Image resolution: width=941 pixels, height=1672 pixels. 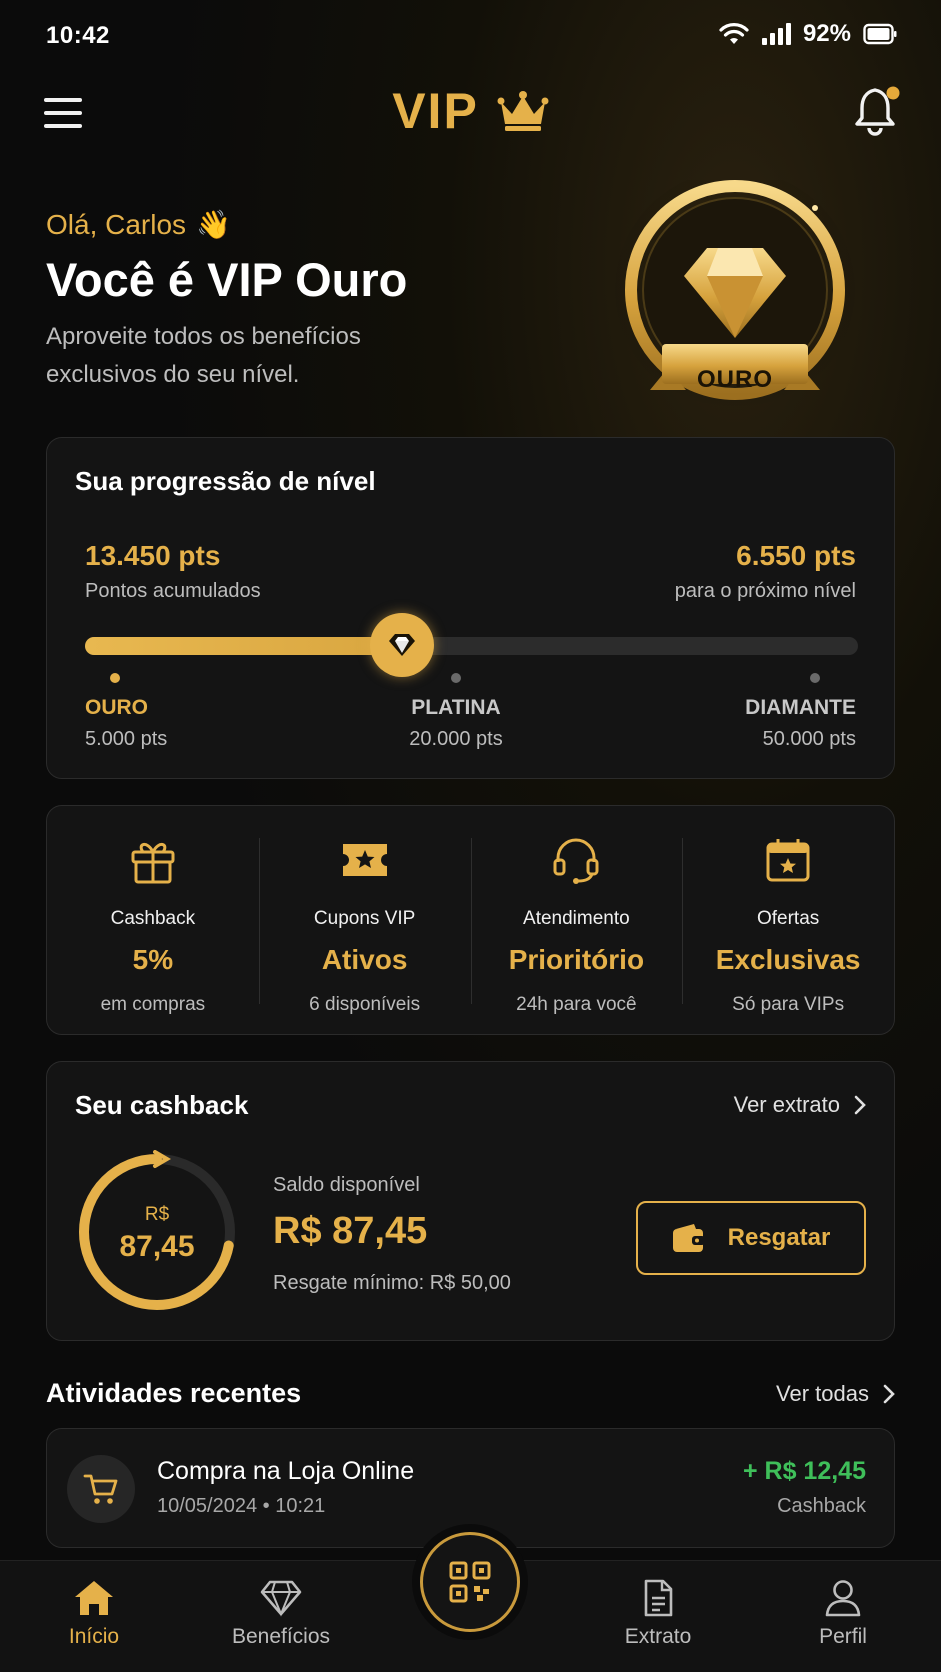 What do you see at coordinates (786, 1104) in the screenshot?
I see `statement-link-label: Ver extrato` at bounding box center [786, 1104].